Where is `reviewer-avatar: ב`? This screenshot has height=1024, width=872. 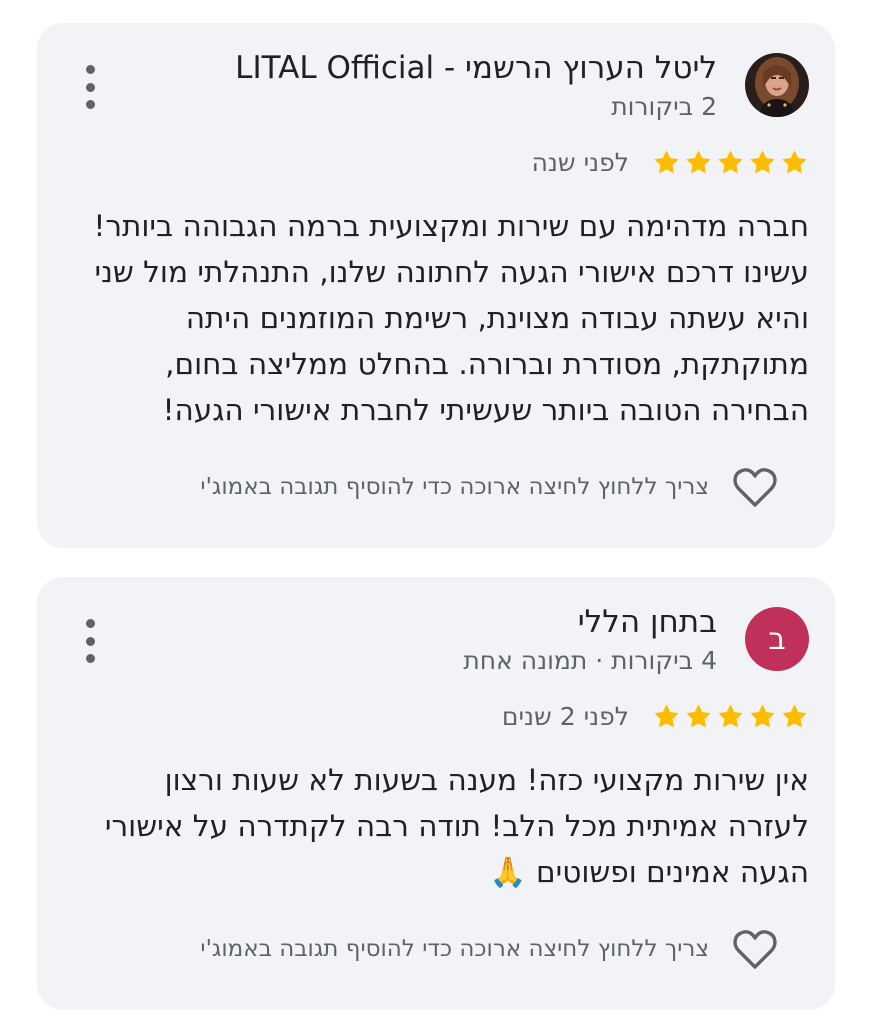
reviewer-avatar: ב is located at coordinates (777, 639).